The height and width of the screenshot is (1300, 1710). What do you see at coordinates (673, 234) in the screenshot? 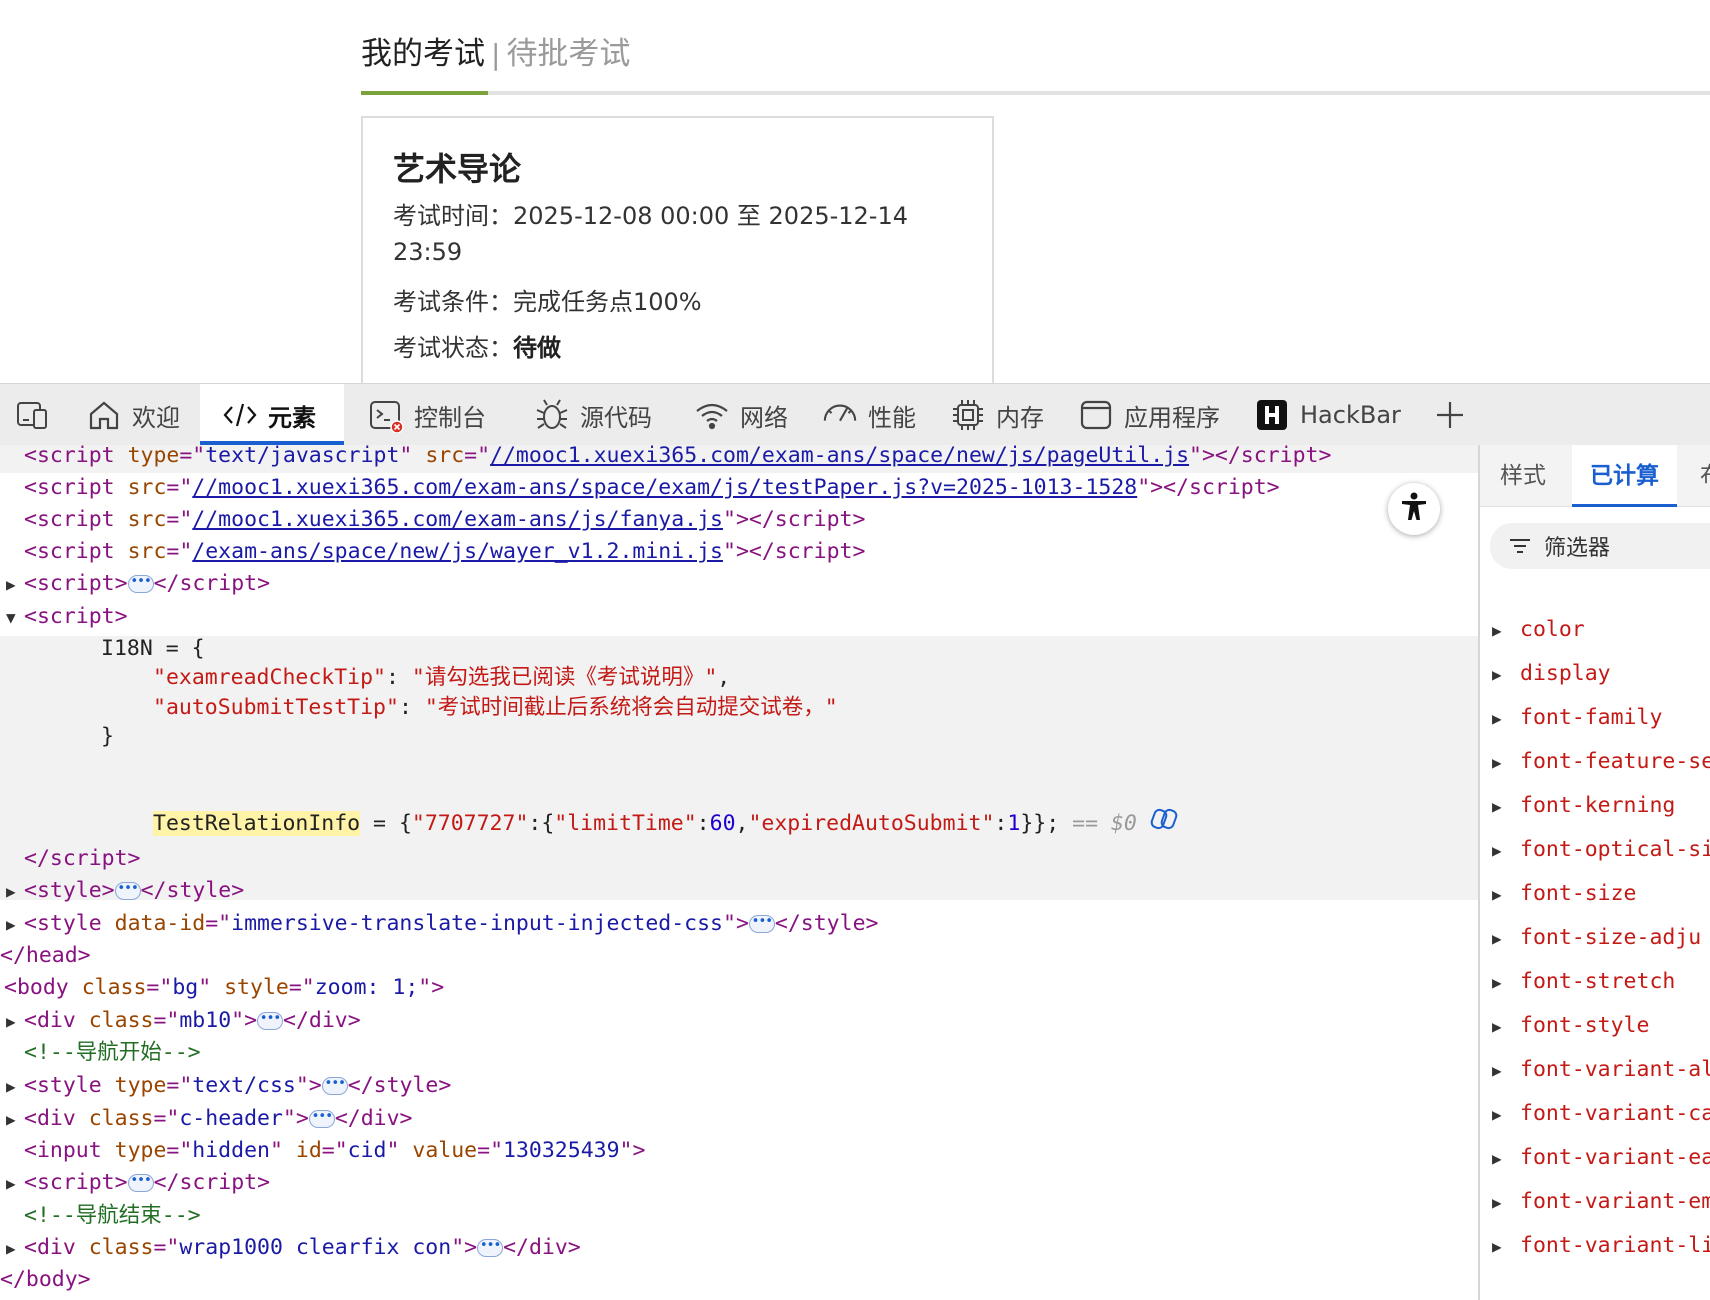
I see `exam-time: 考试时间：2025-12-08 00:00 至 2025-12-14 23:59` at bounding box center [673, 234].